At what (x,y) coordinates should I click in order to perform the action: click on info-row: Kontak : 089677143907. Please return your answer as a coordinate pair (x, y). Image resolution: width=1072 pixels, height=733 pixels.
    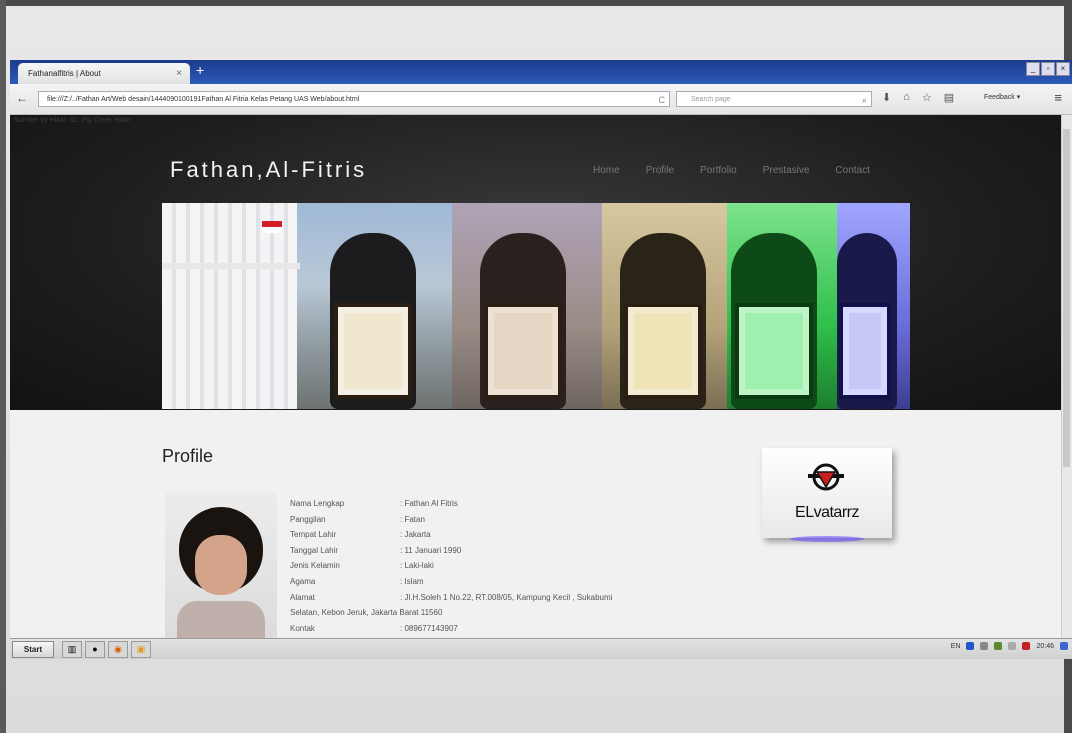
    Looking at the image, I should click on (451, 629).